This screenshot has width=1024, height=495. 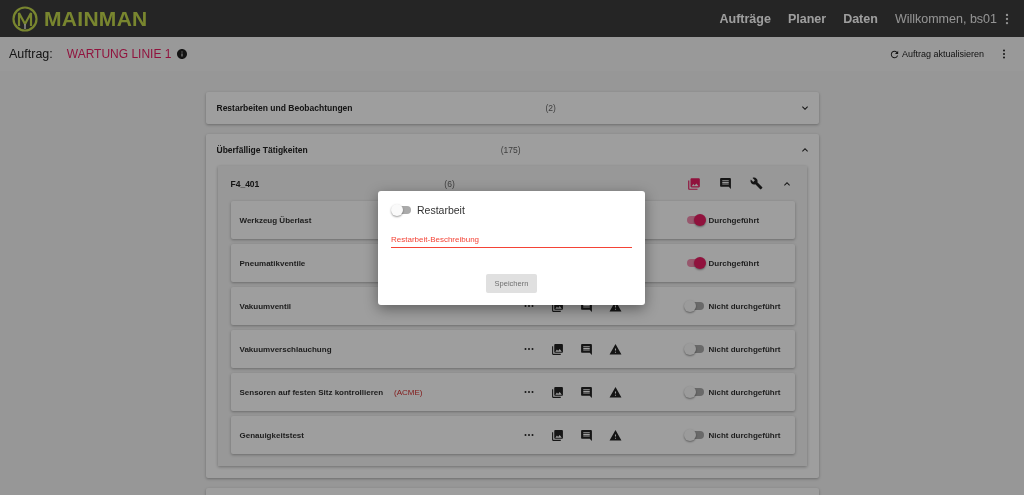 What do you see at coordinates (96, 18) in the screenshot?
I see `logo-text: MAINMAN` at bounding box center [96, 18].